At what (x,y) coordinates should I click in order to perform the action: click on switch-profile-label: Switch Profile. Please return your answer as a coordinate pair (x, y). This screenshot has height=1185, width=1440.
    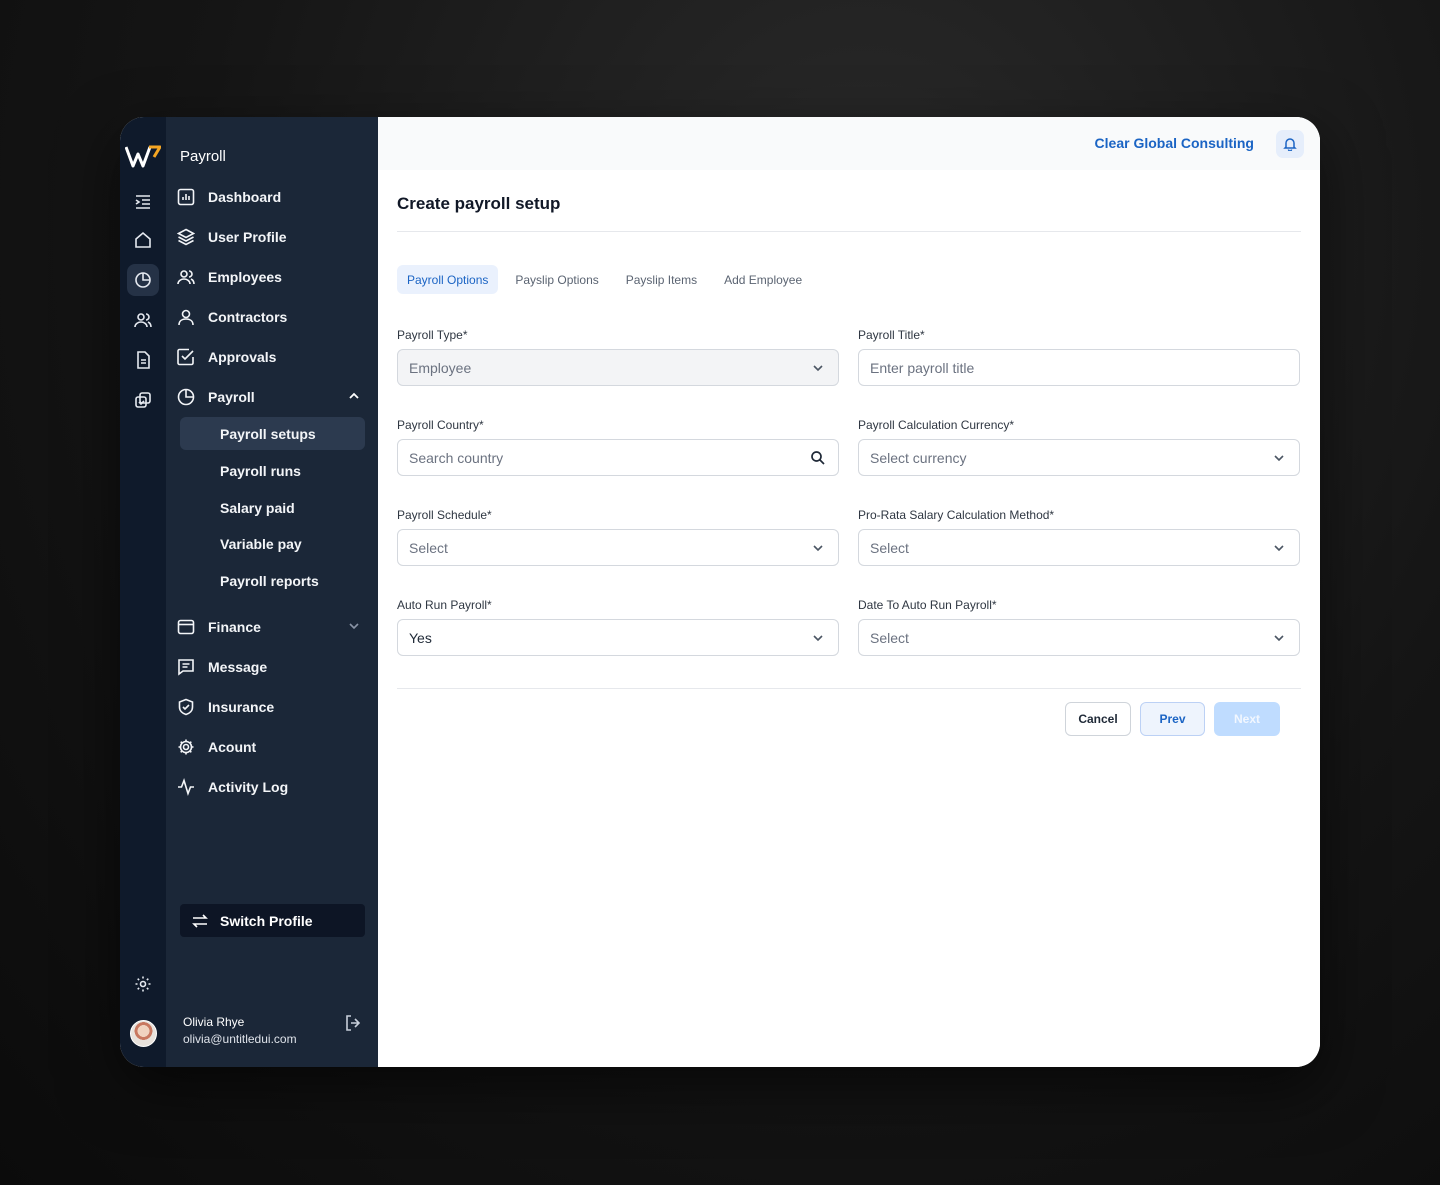
    Looking at the image, I should click on (266, 920).